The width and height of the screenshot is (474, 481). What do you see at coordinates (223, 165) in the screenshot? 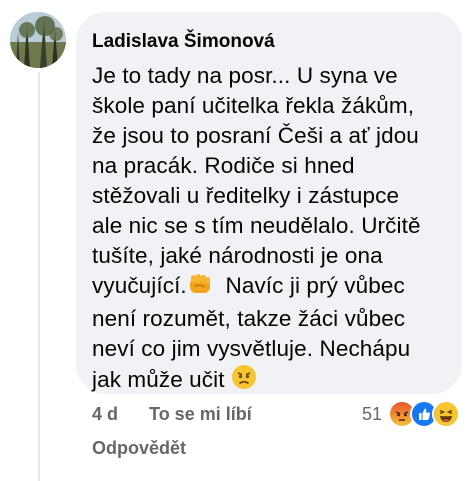
I see `comment-line: na pracák. Rodiče si hned` at bounding box center [223, 165].